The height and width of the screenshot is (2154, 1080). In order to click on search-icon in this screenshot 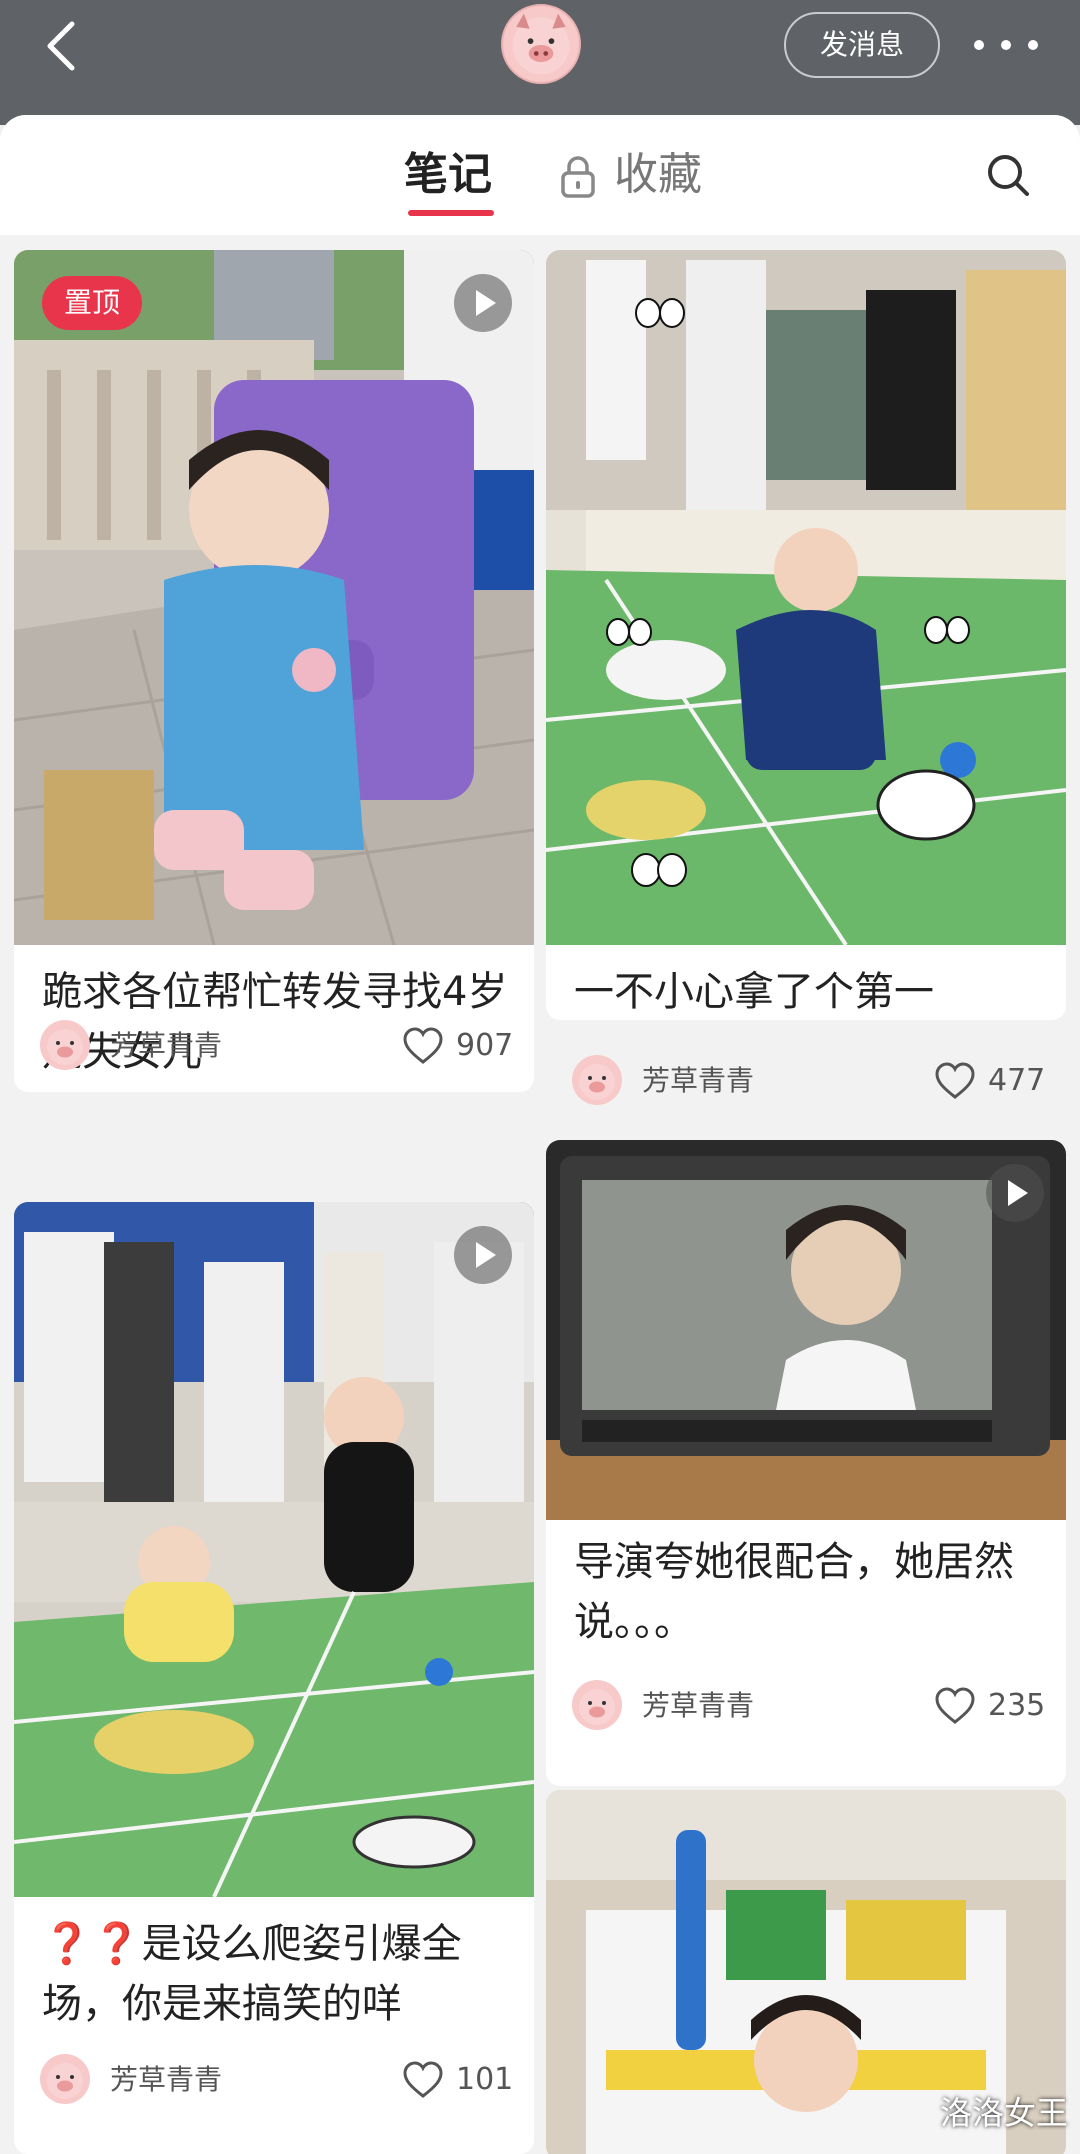, I will do `click(1008, 175)`.